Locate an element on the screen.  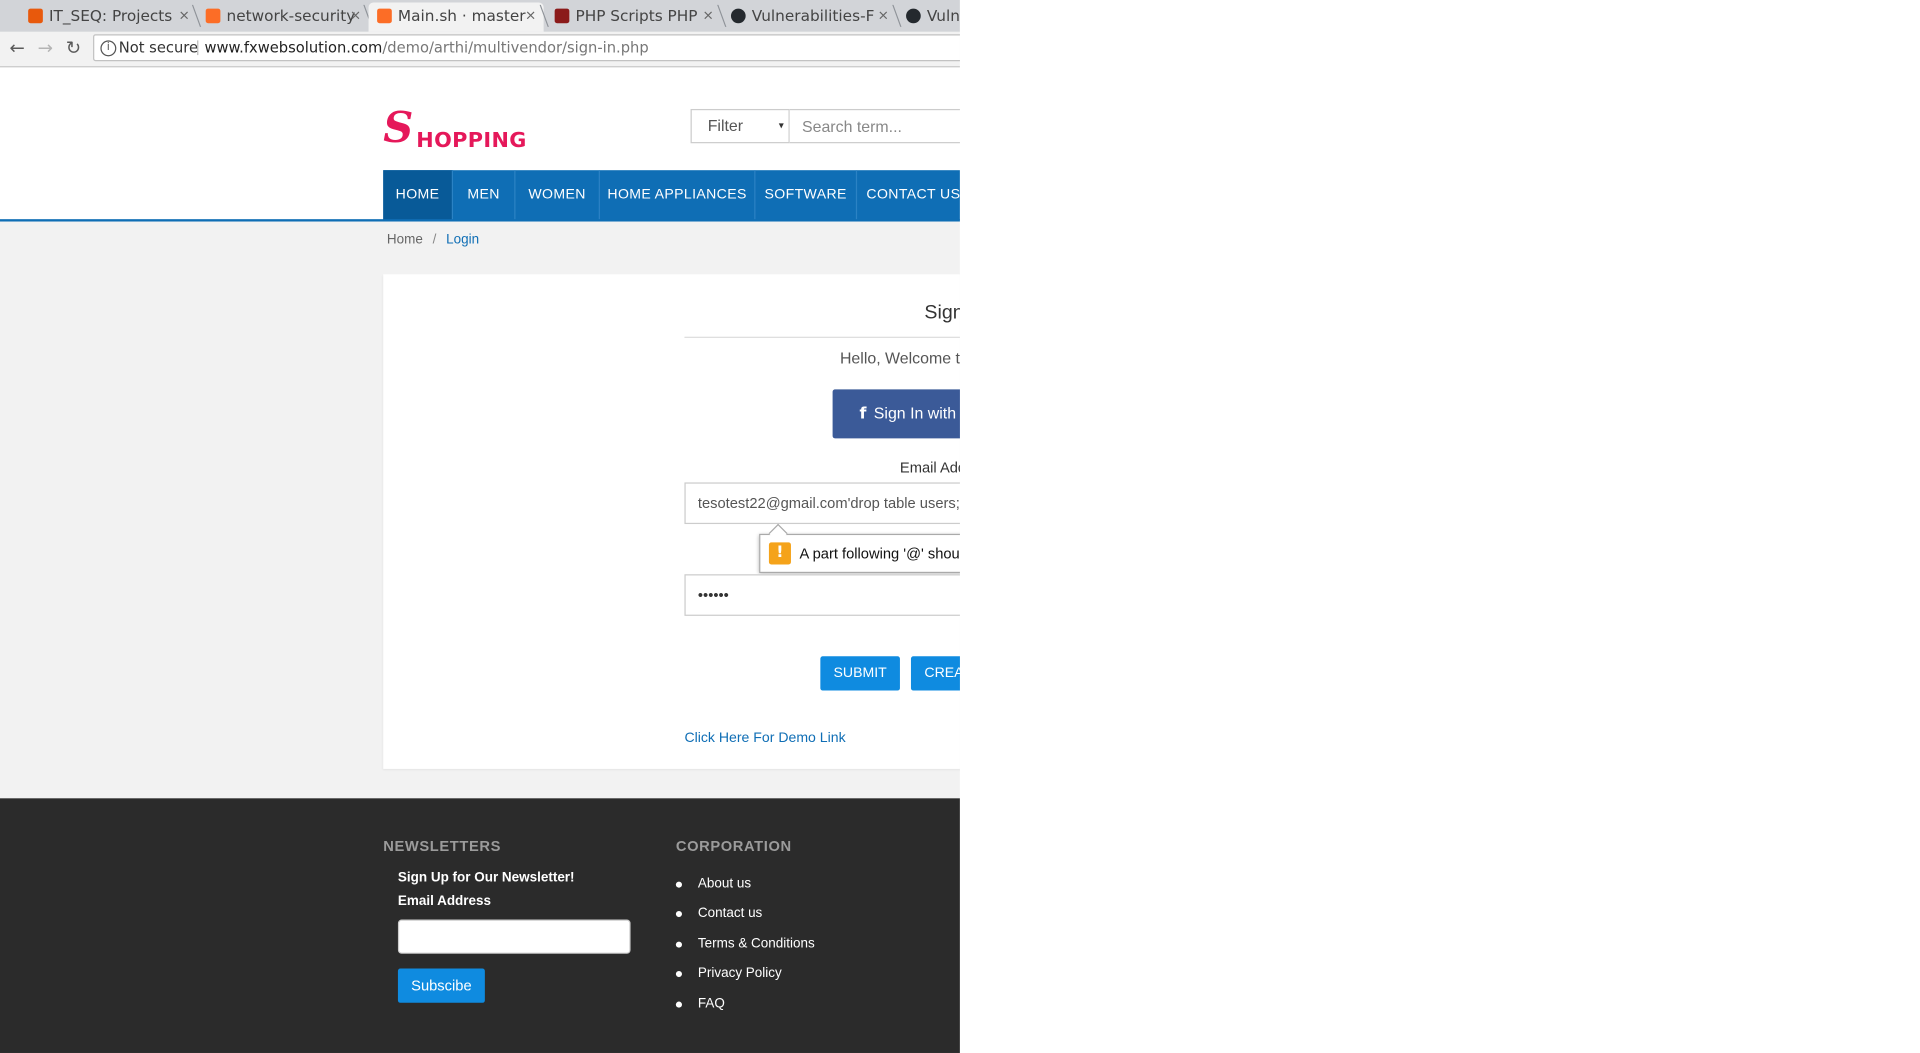
filter-selected-value: Filter is located at coordinates (725, 125).